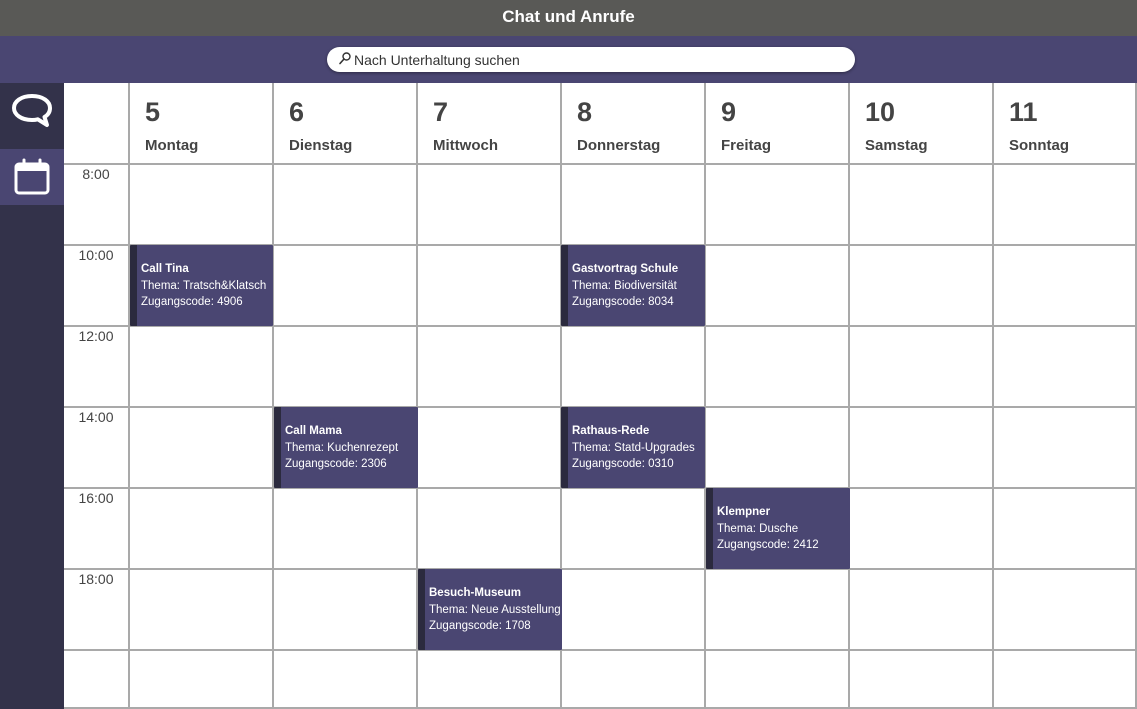 Image resolution: width=1137 pixels, height=709 pixels. I want to click on search-box, so click(591, 59).